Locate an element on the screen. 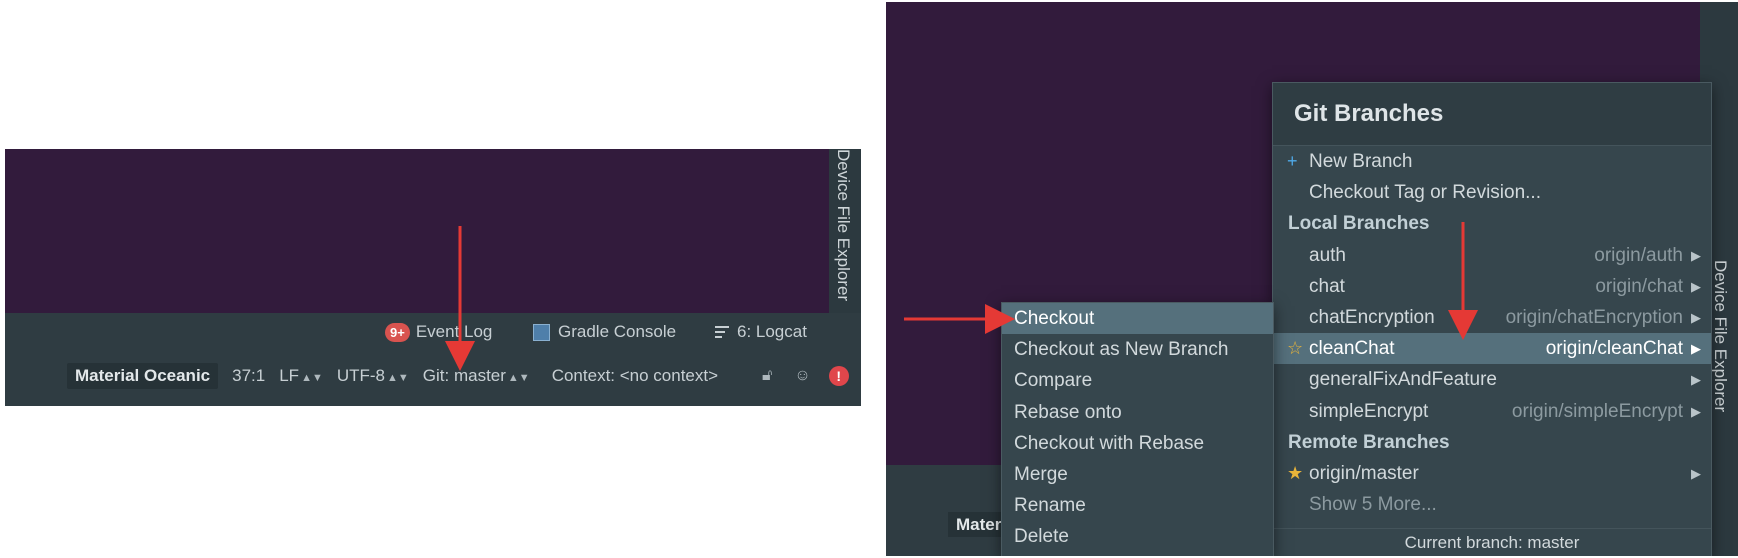 The width and height of the screenshot is (1738, 558). branch-item-origin-master: ★ origin/master ▶ is located at coordinates (1492, 473).